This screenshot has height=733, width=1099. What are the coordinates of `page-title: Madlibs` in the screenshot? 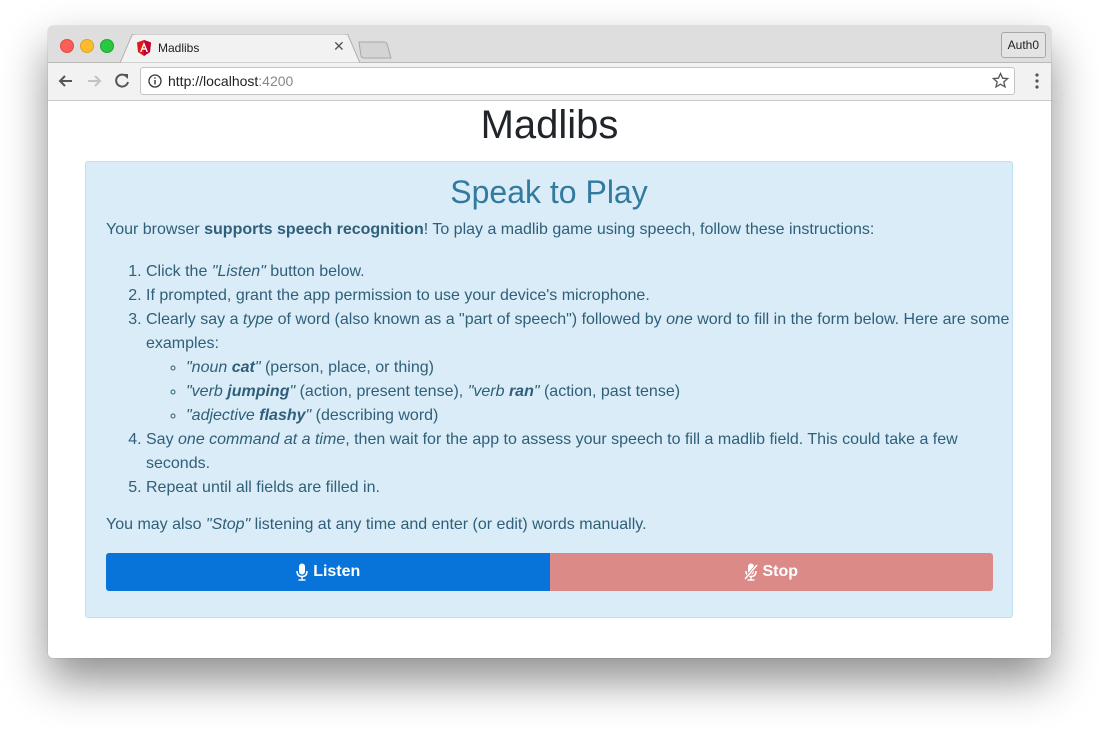 It's located at (549, 125).